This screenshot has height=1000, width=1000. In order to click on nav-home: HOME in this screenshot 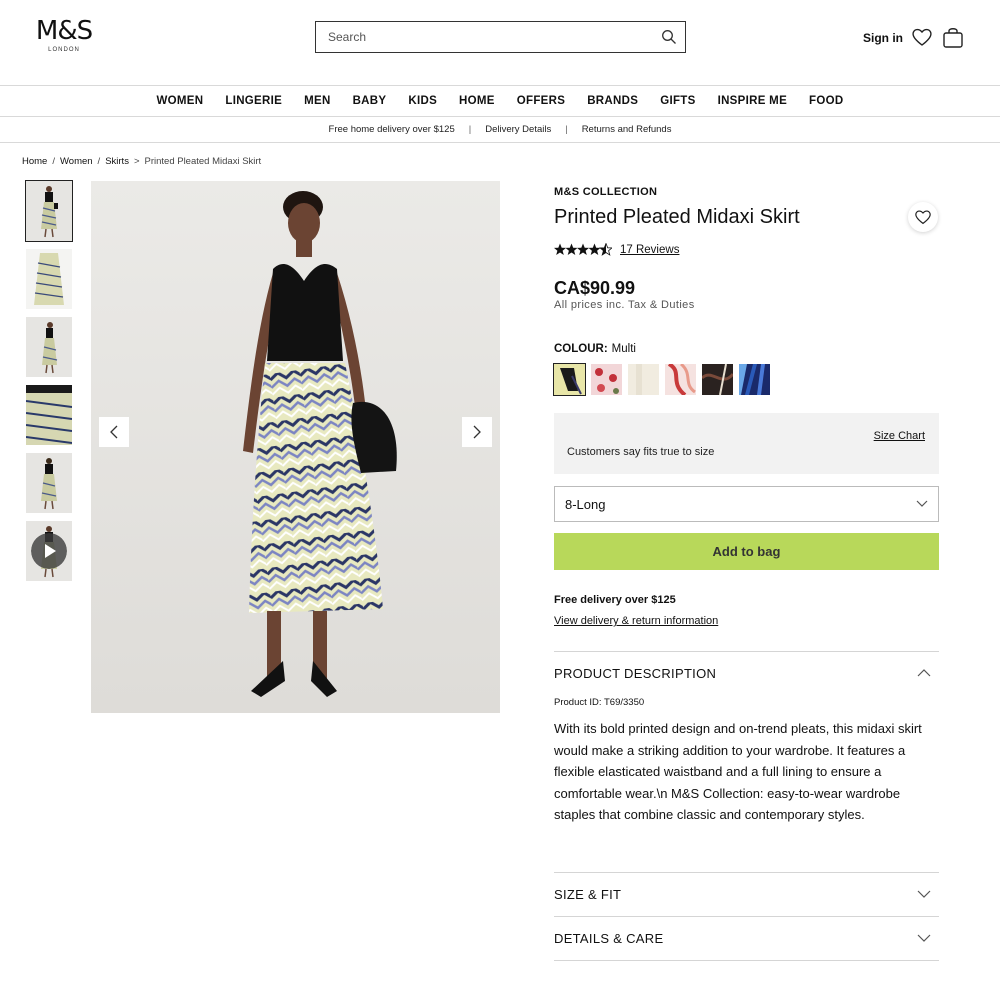, I will do `click(477, 101)`.